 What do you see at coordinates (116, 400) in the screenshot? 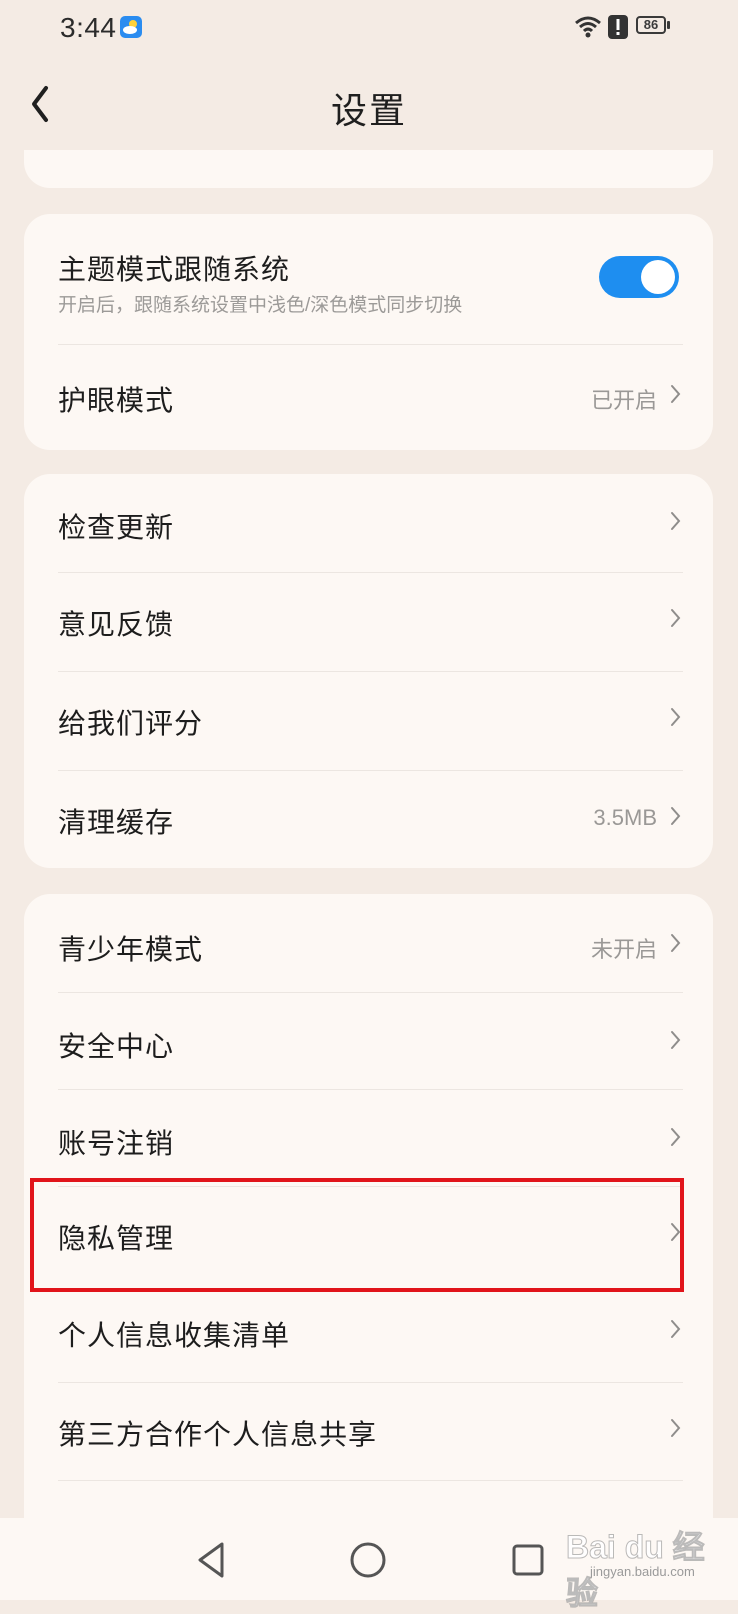
I see `eye-care-label: 护眼模式` at bounding box center [116, 400].